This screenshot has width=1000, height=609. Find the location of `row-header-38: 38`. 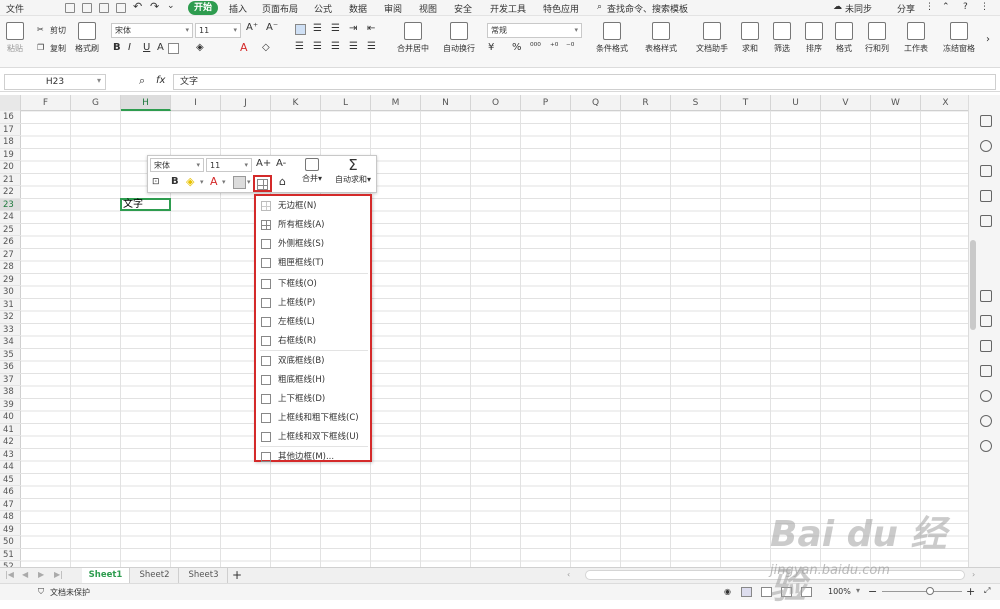

row-header-38: 38 is located at coordinates (10, 392).